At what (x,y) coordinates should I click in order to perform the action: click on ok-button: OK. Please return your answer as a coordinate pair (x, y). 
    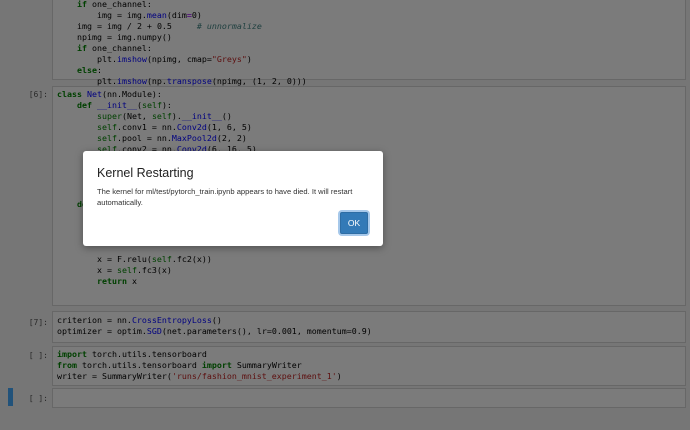
    Looking at the image, I should click on (354, 223).